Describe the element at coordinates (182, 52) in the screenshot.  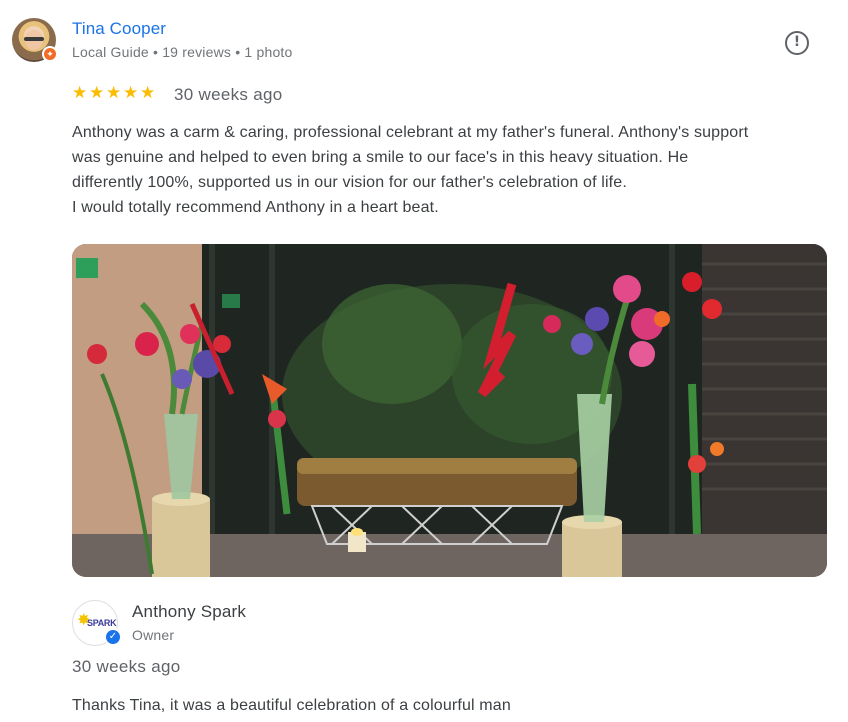
I see `reviewer-meta: Local Guide • 19 reviews • 1 photo` at that location.